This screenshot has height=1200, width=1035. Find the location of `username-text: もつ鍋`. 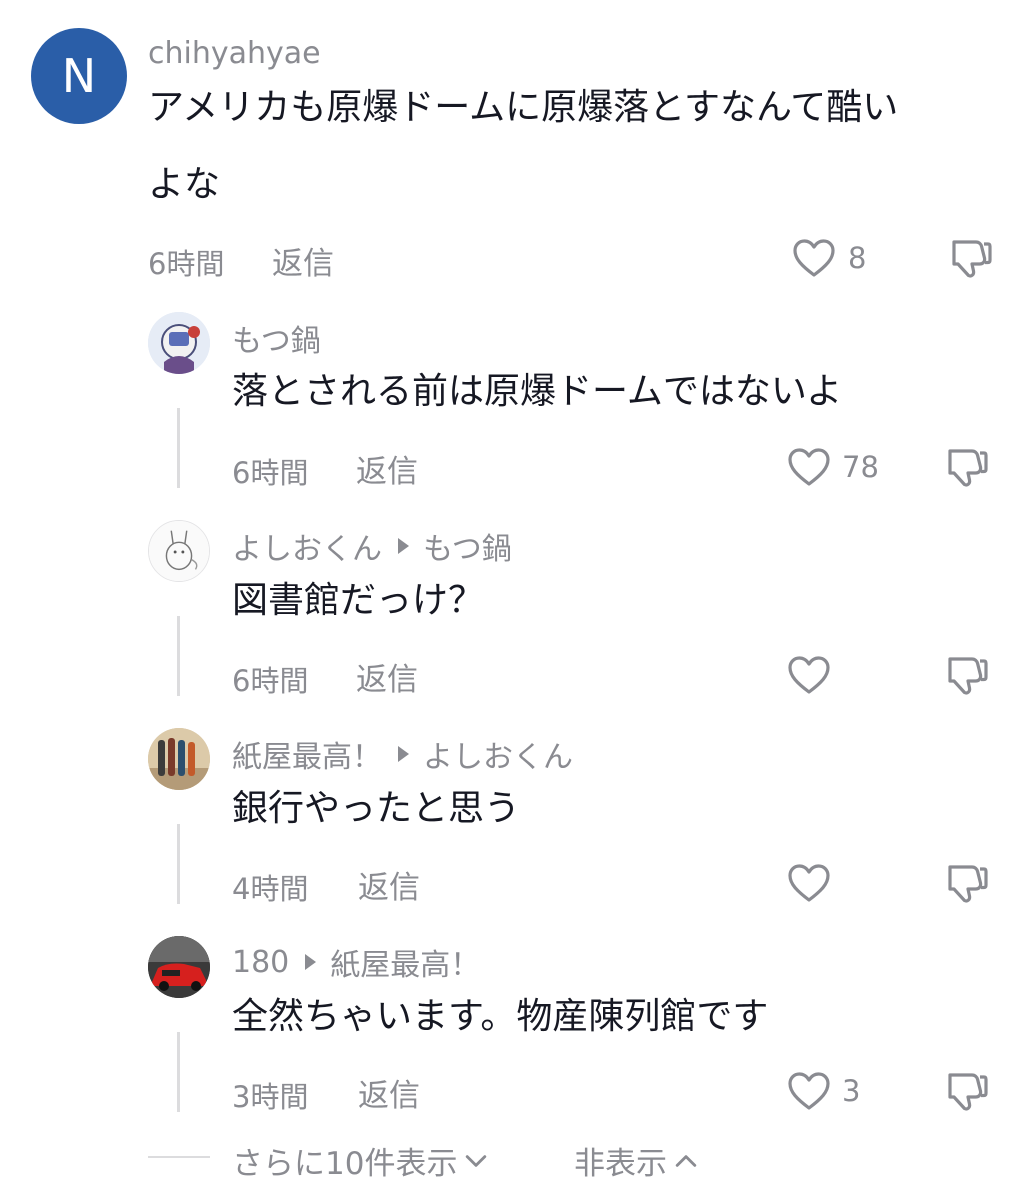

username-text: もつ鍋 is located at coordinates (276, 341).